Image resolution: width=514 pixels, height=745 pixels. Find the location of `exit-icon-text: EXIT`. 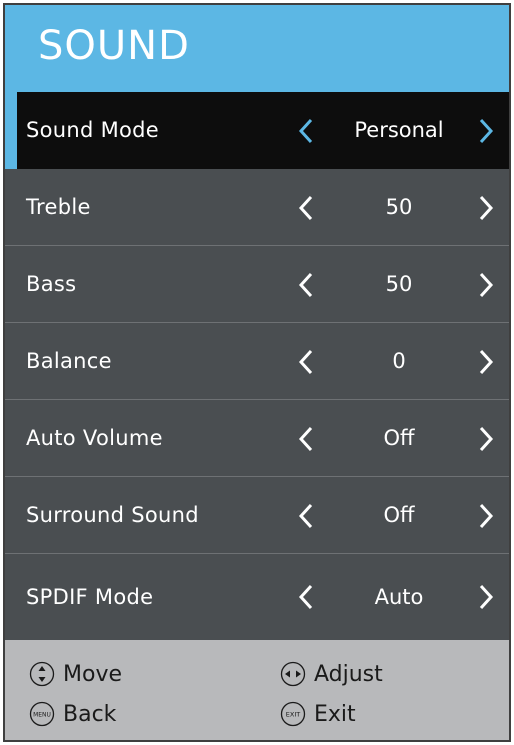

exit-icon-text: EXIT is located at coordinates (293, 715).